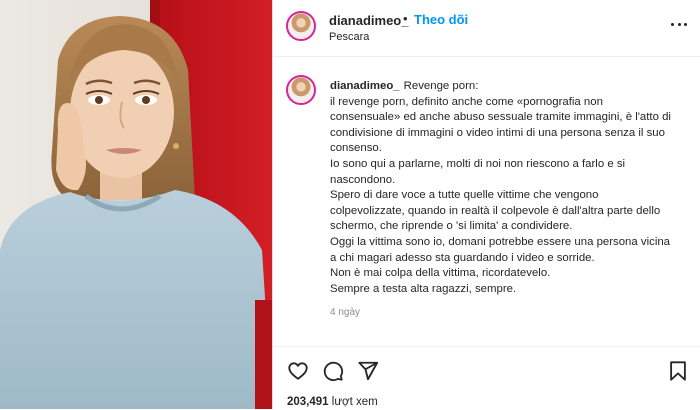 The image size is (700, 410). I want to click on caption-line: consenso., so click(356, 148).